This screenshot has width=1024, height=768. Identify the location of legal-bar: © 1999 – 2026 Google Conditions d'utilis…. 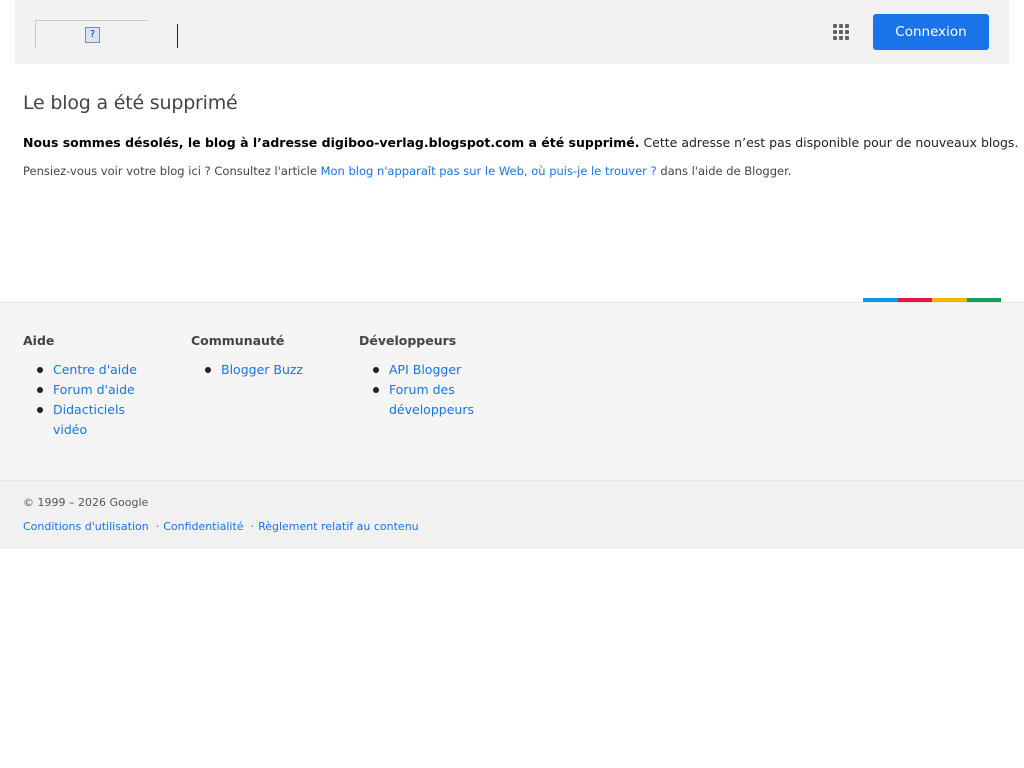
(512, 514).